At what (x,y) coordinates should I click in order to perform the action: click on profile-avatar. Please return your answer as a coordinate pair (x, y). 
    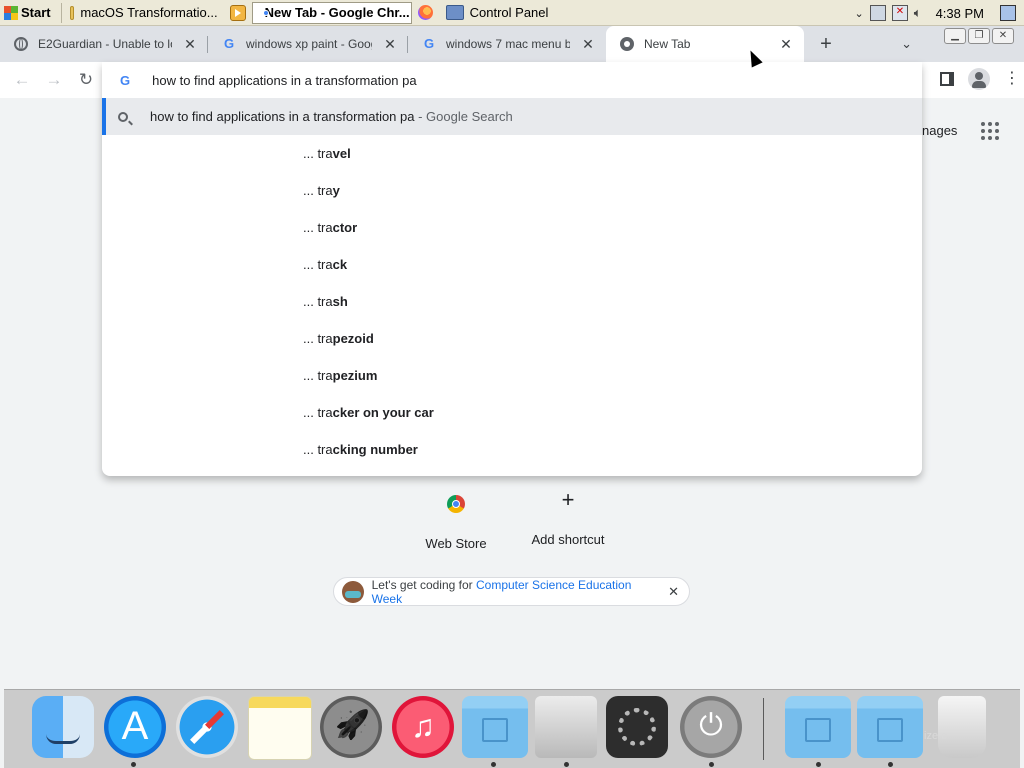
    Looking at the image, I should click on (979, 79).